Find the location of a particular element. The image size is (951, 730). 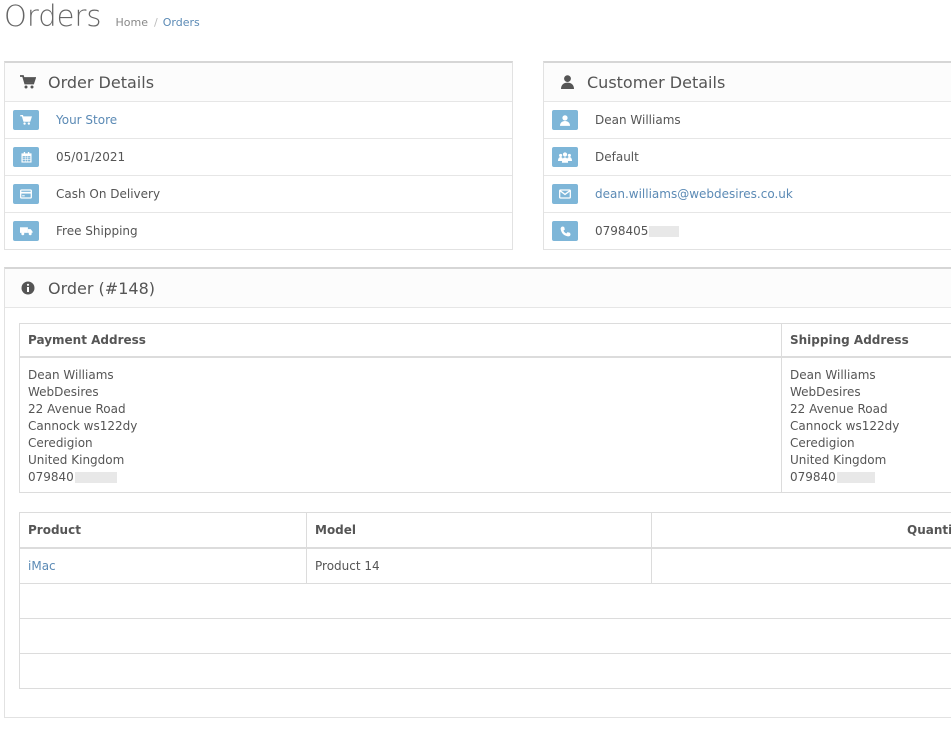

page-header: Orders Home / Orders is located at coordinates (102, 20).